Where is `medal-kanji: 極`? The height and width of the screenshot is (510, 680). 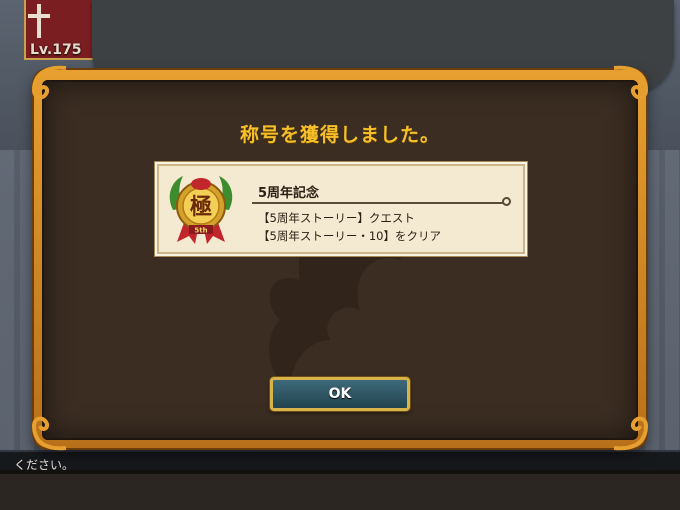 medal-kanji: 極 is located at coordinates (201, 207).